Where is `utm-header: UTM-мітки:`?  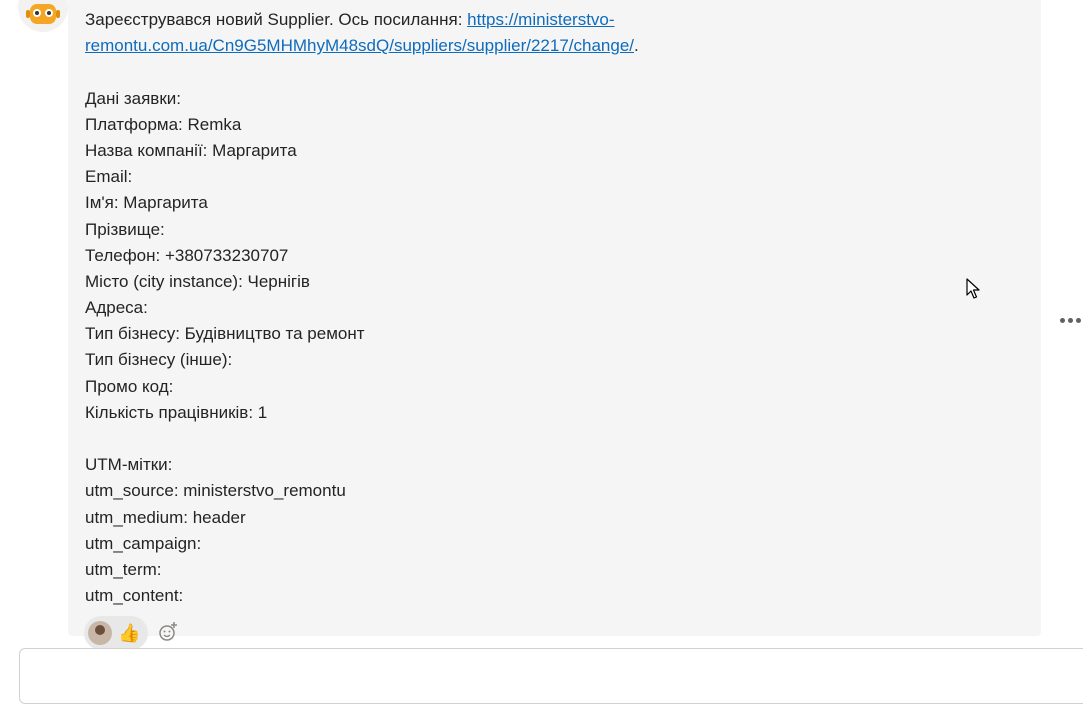 utm-header: UTM-мітки: is located at coordinates (129, 465).